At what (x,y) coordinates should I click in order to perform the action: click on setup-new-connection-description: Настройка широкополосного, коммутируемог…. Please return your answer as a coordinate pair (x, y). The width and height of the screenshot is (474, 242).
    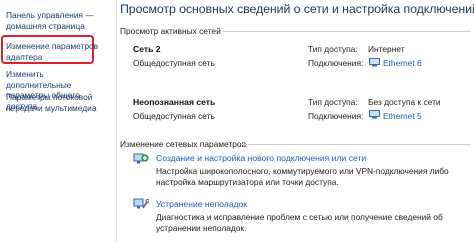
    Looking at the image, I should click on (302, 176).